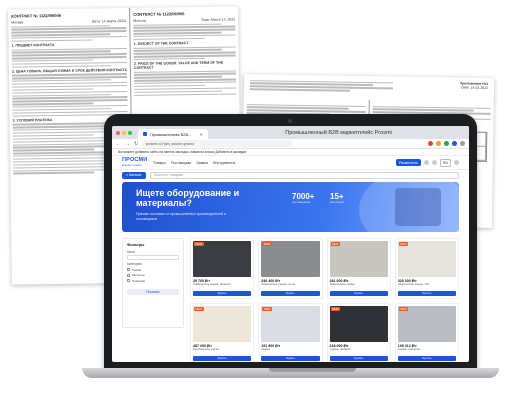  I want to click on stat-label: категорий, so click(337, 202).